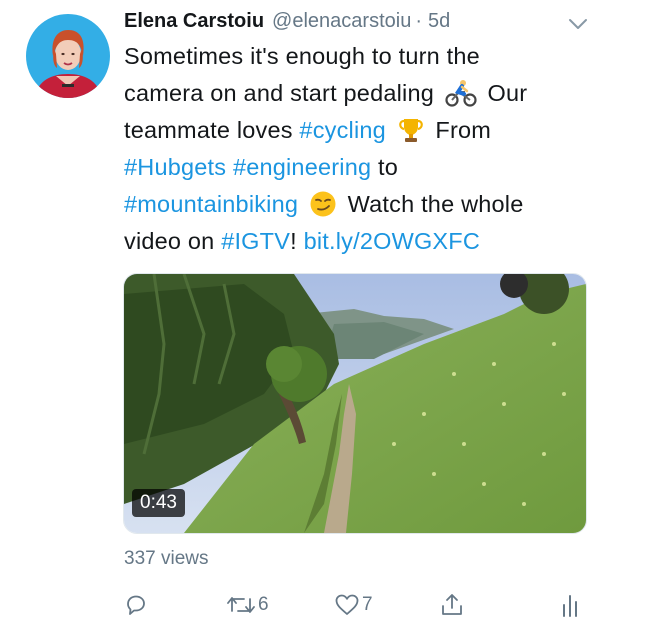  I want to click on text-segment: teammate loves, so click(208, 130).